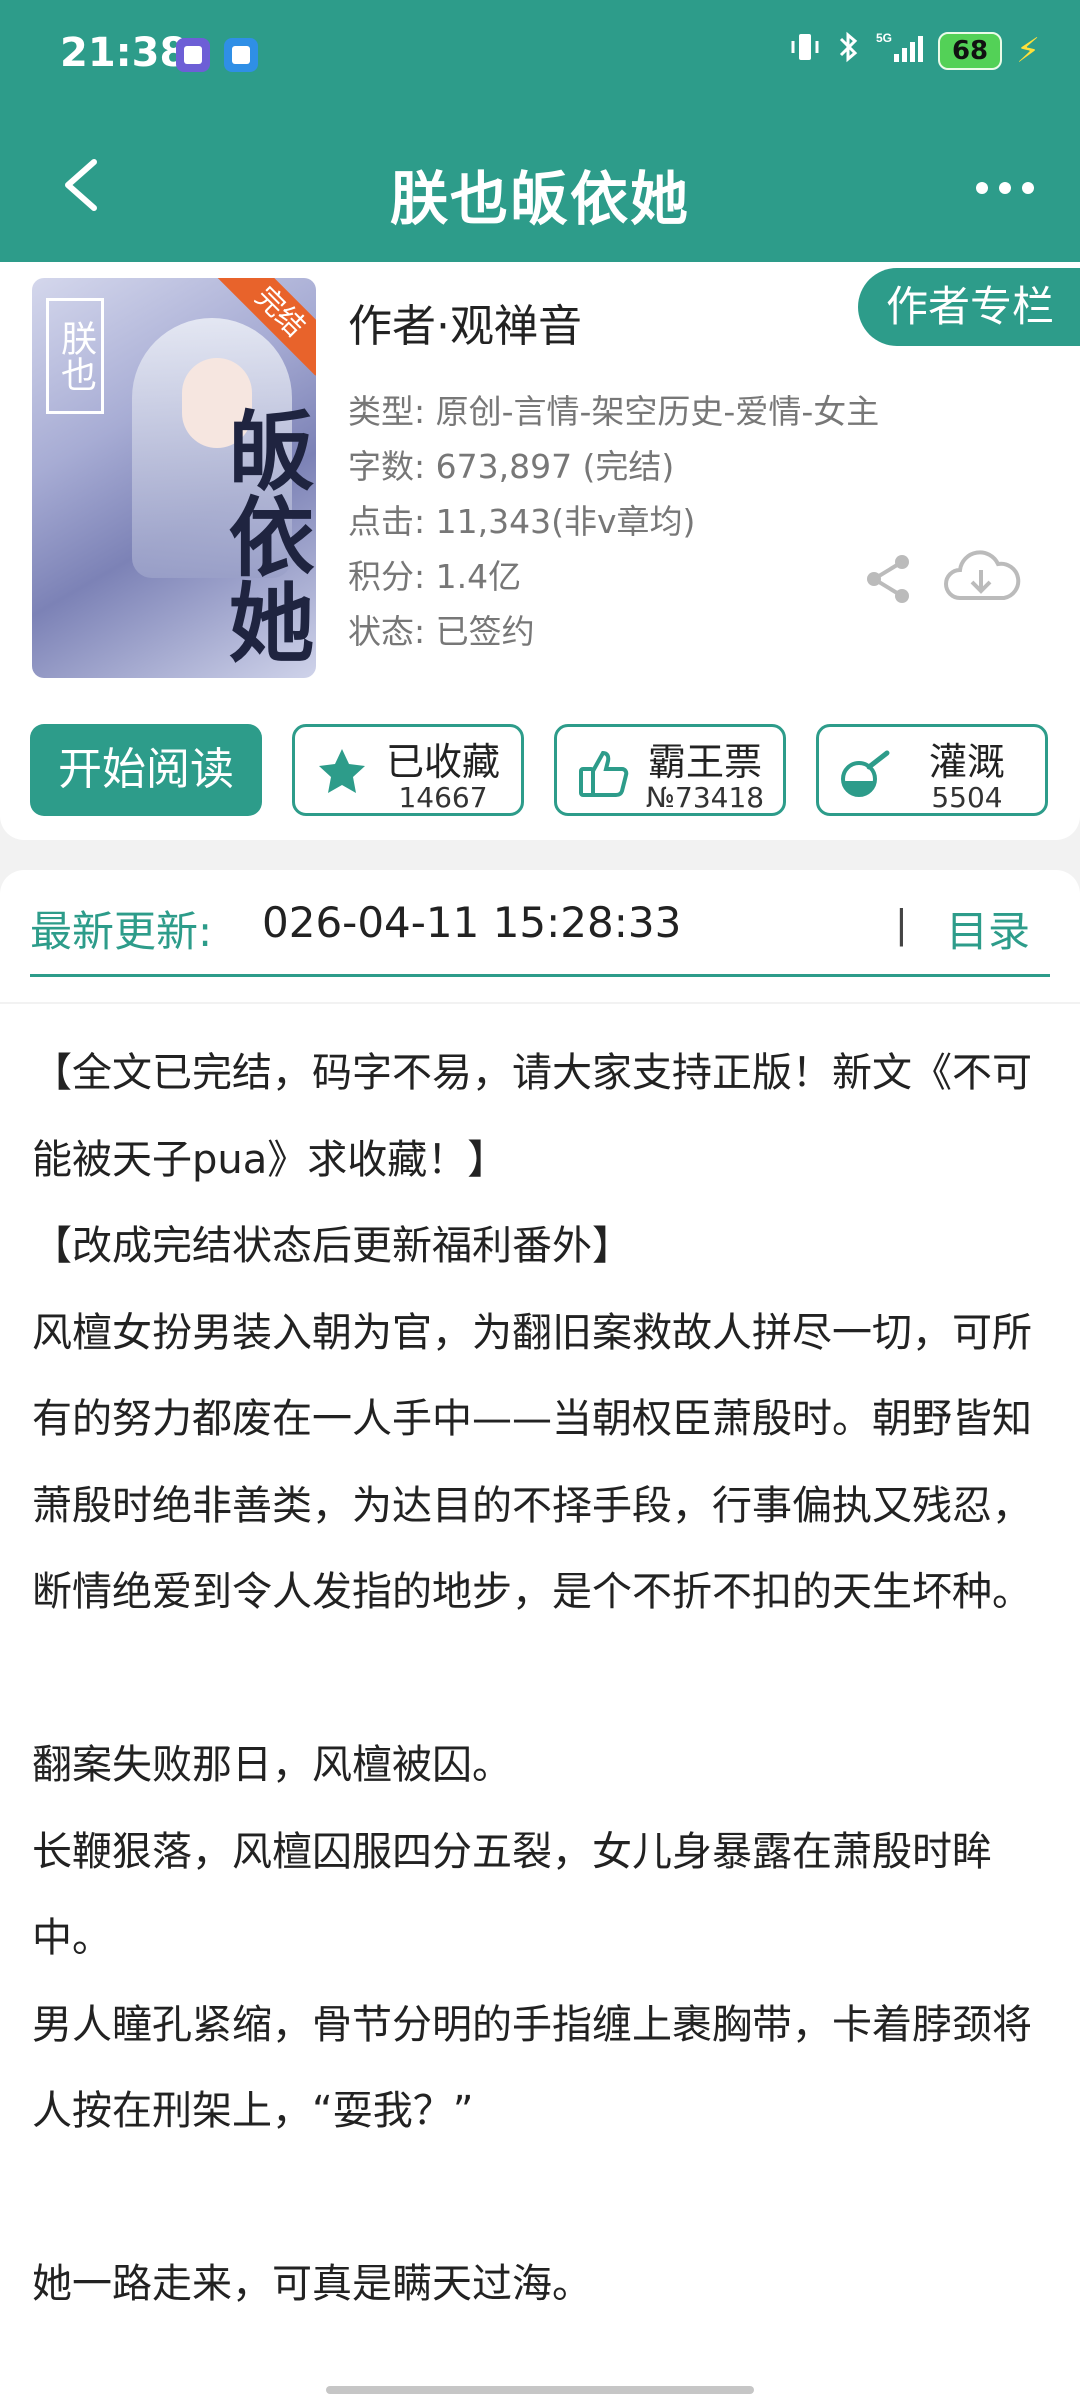 This screenshot has height=2400, width=1080. Describe the element at coordinates (146, 770) in the screenshot. I see `start-reading-button: 开始阅读` at that location.